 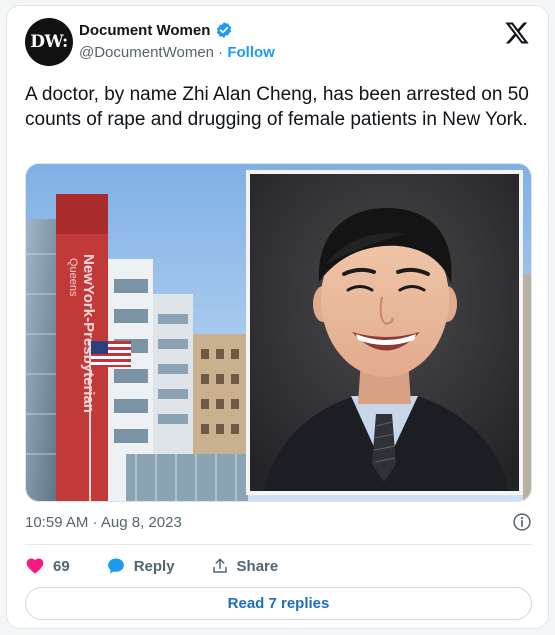 What do you see at coordinates (522, 522) in the screenshot?
I see `info-icon` at bounding box center [522, 522].